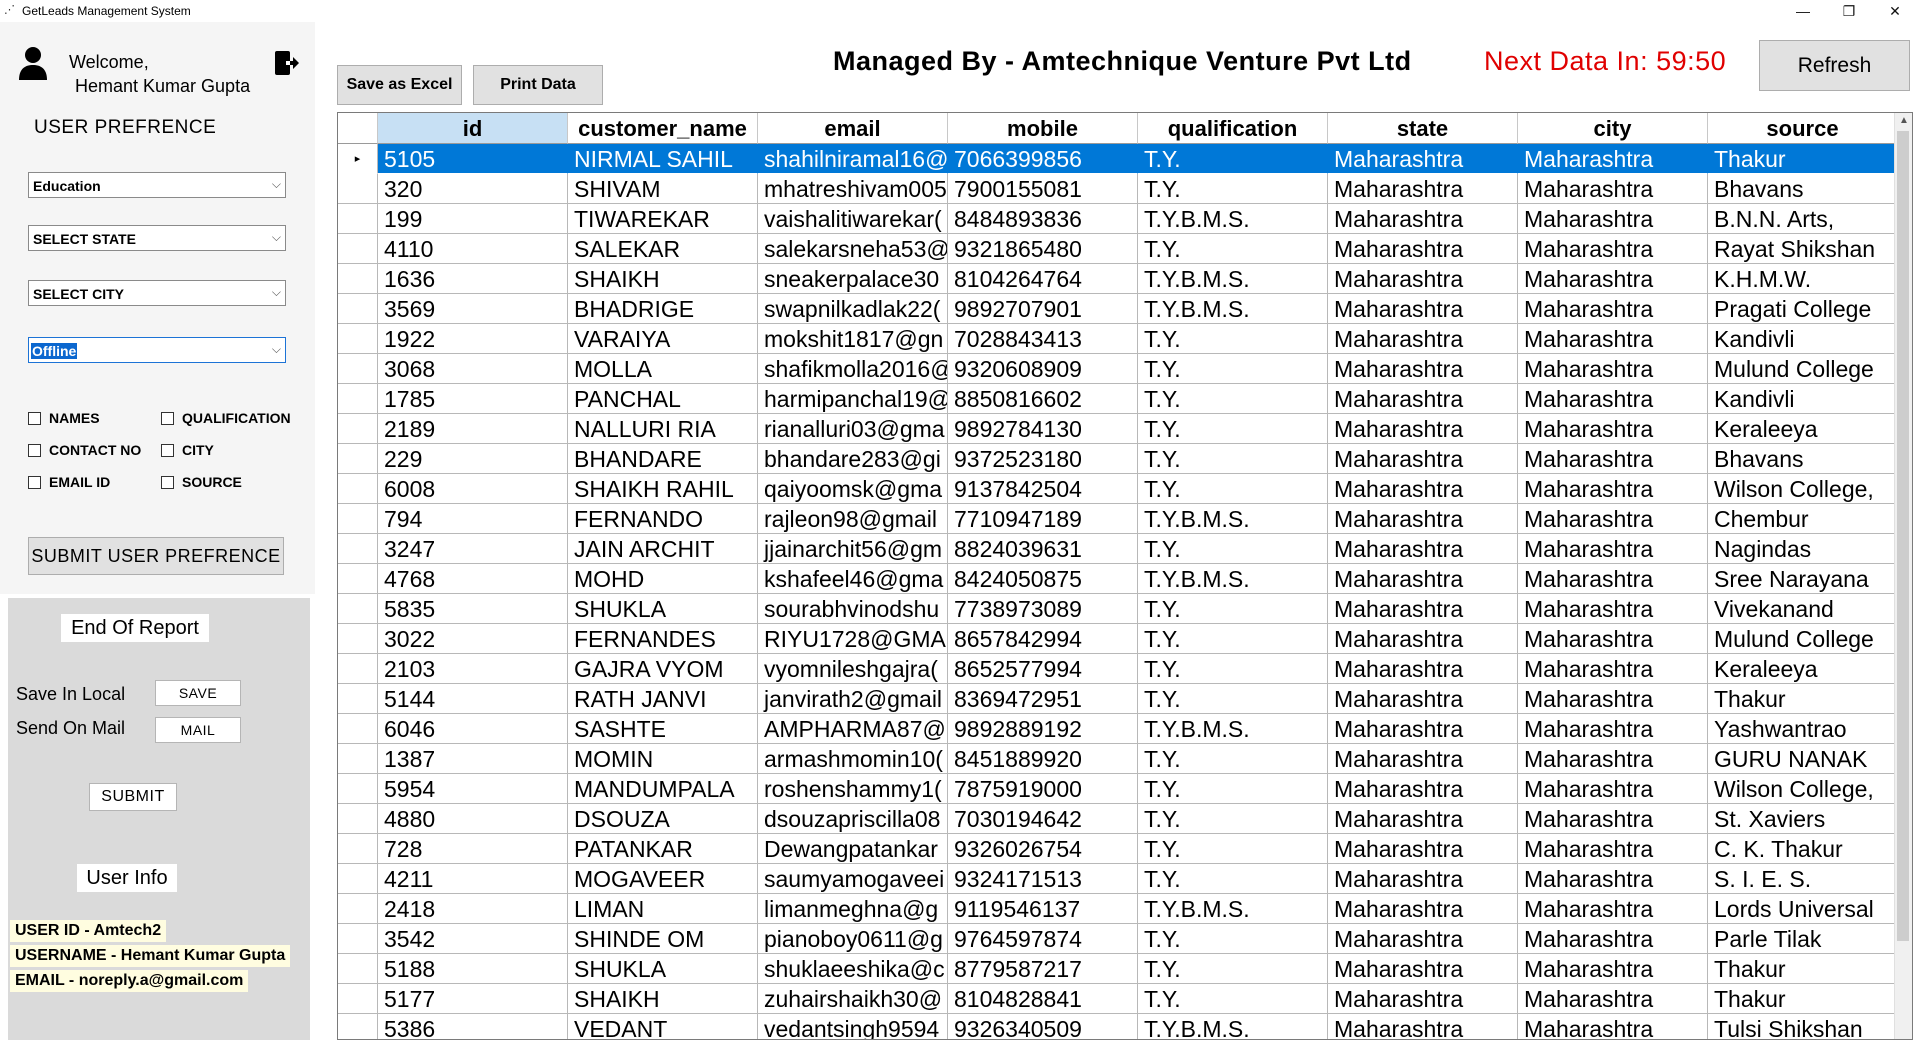  I want to click on cell-customer-name: FERNANDO, so click(663, 519).